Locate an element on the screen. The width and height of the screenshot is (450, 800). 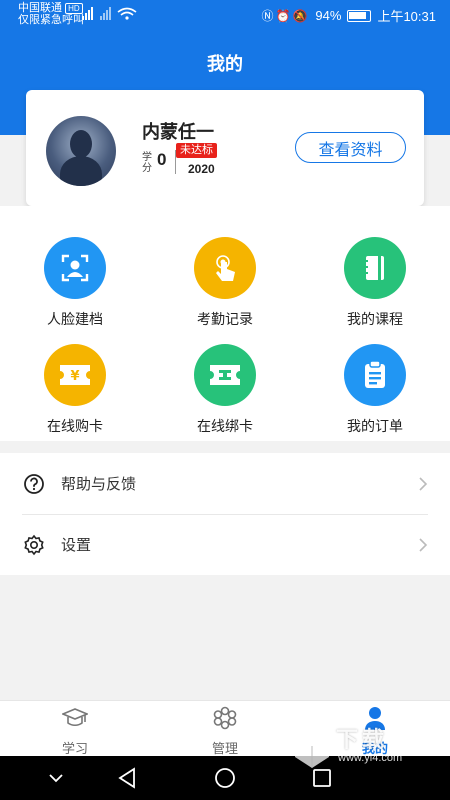
status-right: Ⓝ⏰🔕 94% 上午10:31 is located at coordinates (349, 15).